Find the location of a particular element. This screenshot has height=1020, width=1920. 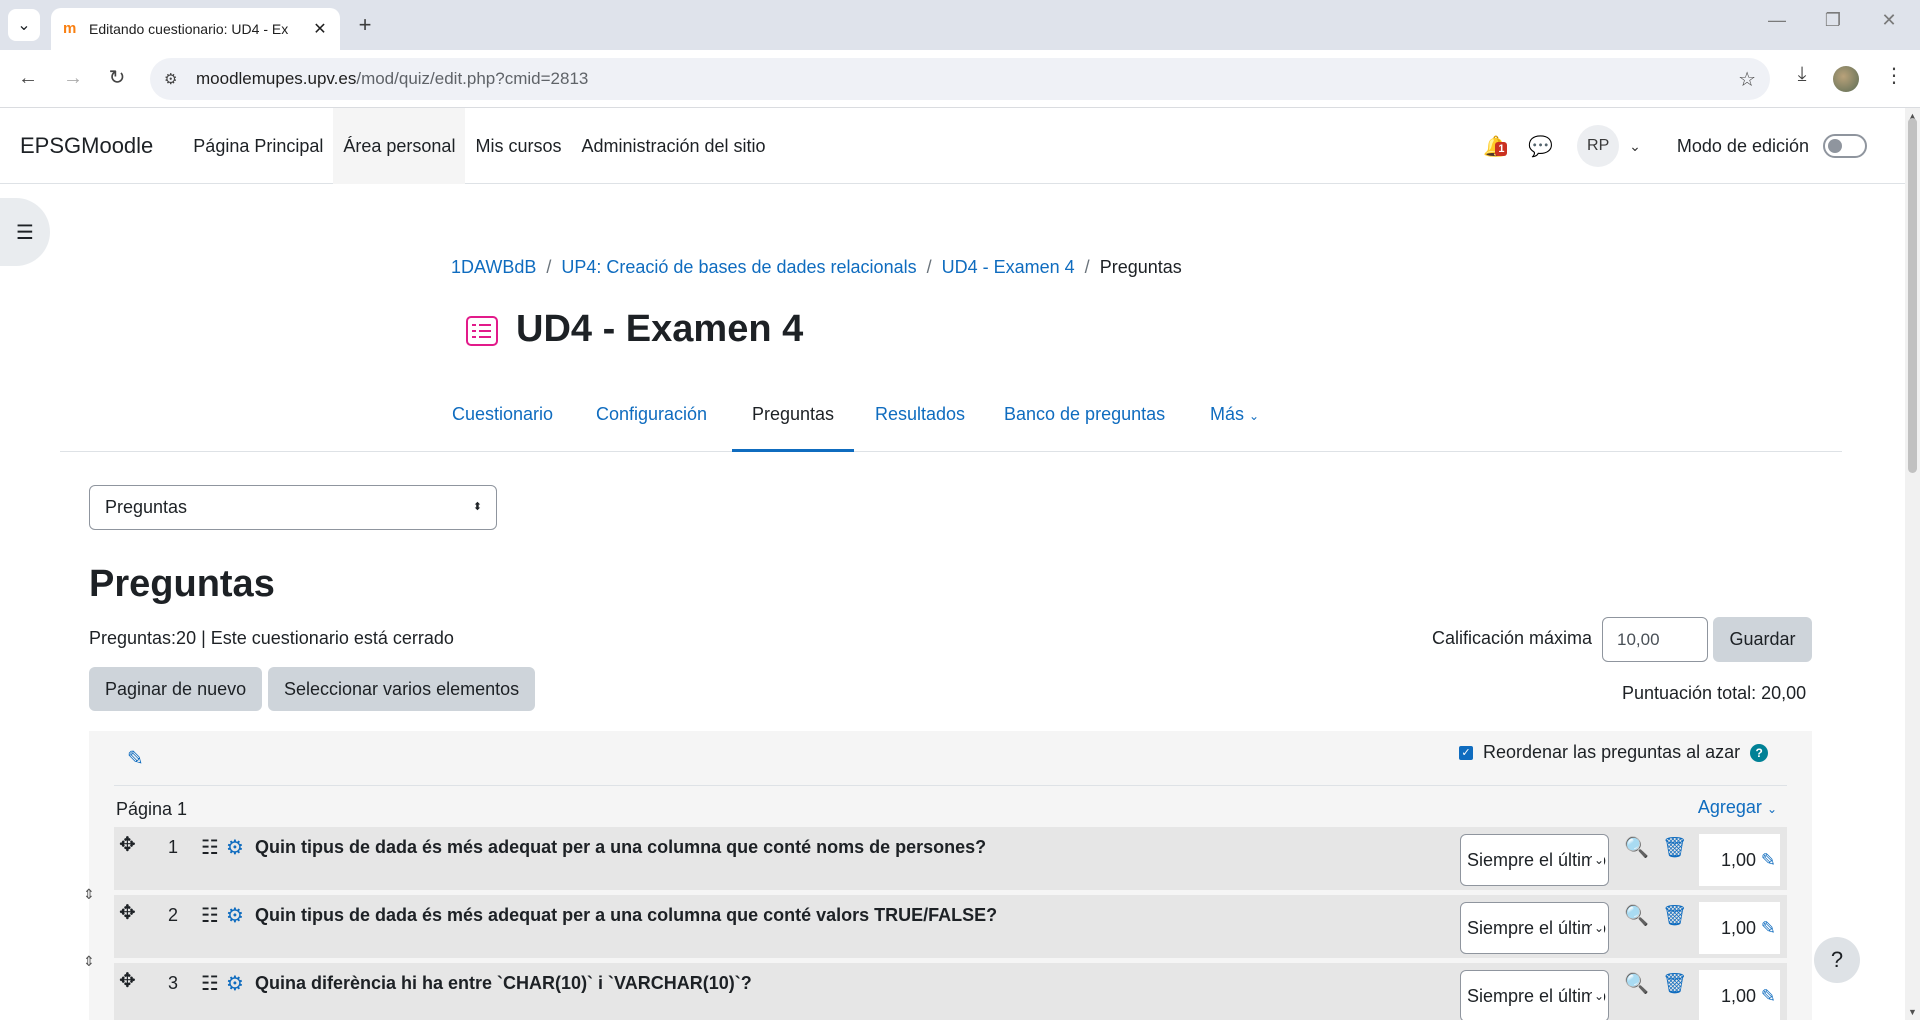

save-button: Guardar is located at coordinates (1762, 639).